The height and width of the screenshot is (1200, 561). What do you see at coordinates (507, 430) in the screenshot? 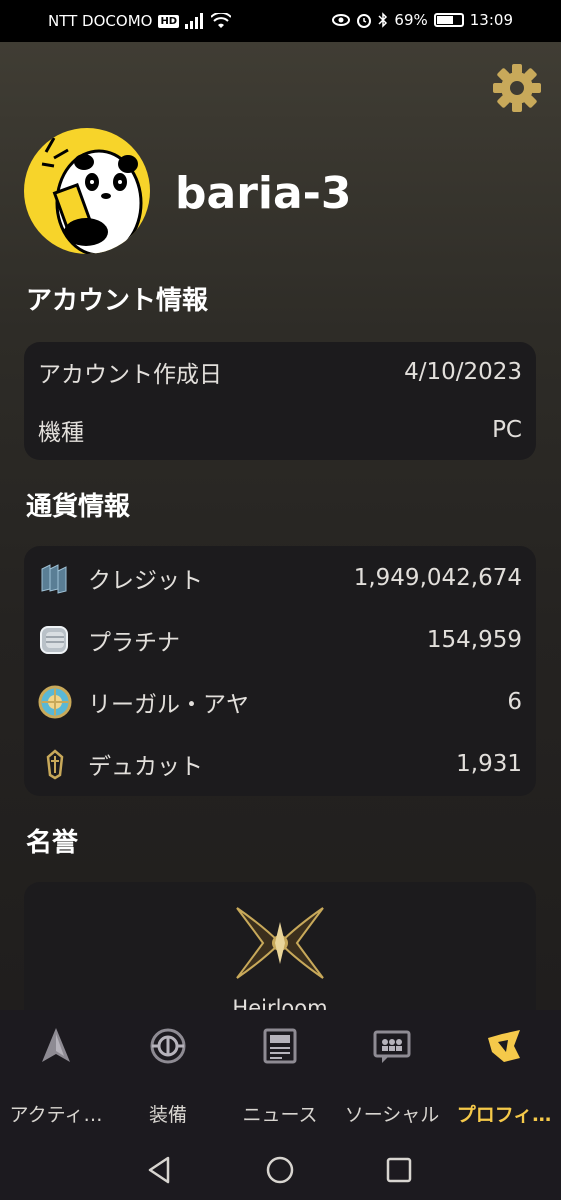
I see `account-row-value: PC` at bounding box center [507, 430].